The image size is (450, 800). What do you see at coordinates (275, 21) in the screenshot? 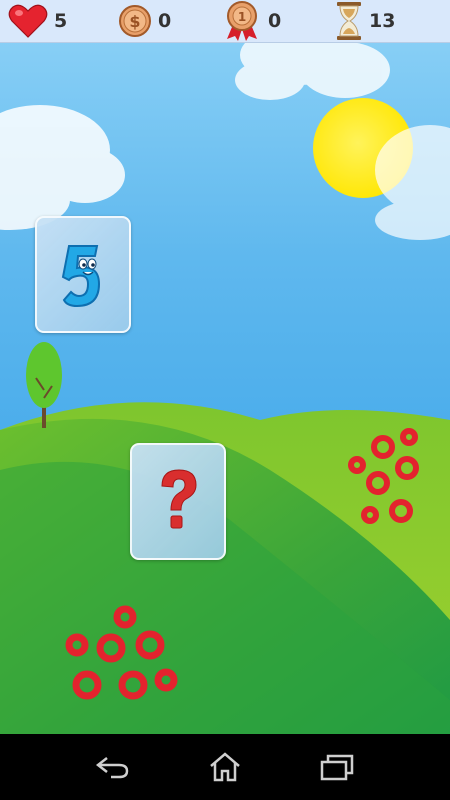
I see `medals-value: 0` at bounding box center [275, 21].